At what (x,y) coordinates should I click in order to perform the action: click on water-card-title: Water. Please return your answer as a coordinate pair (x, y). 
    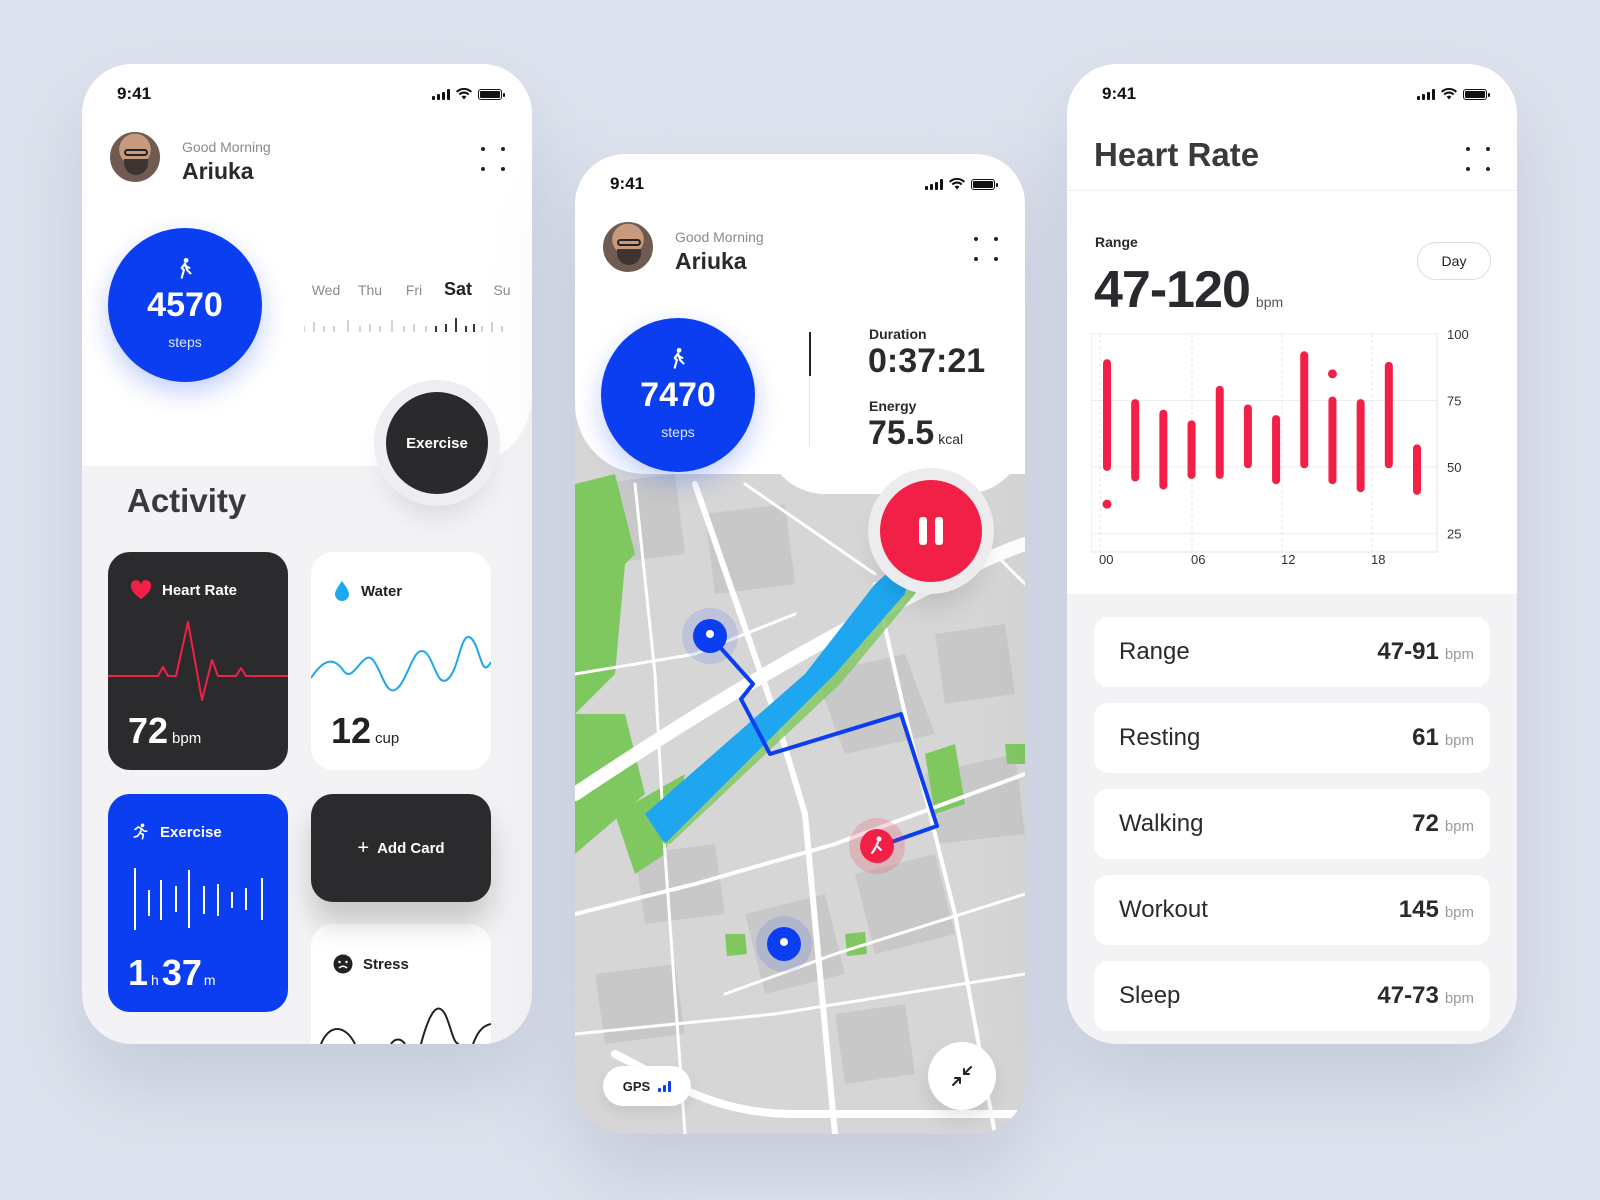
    Looking at the image, I should click on (382, 591).